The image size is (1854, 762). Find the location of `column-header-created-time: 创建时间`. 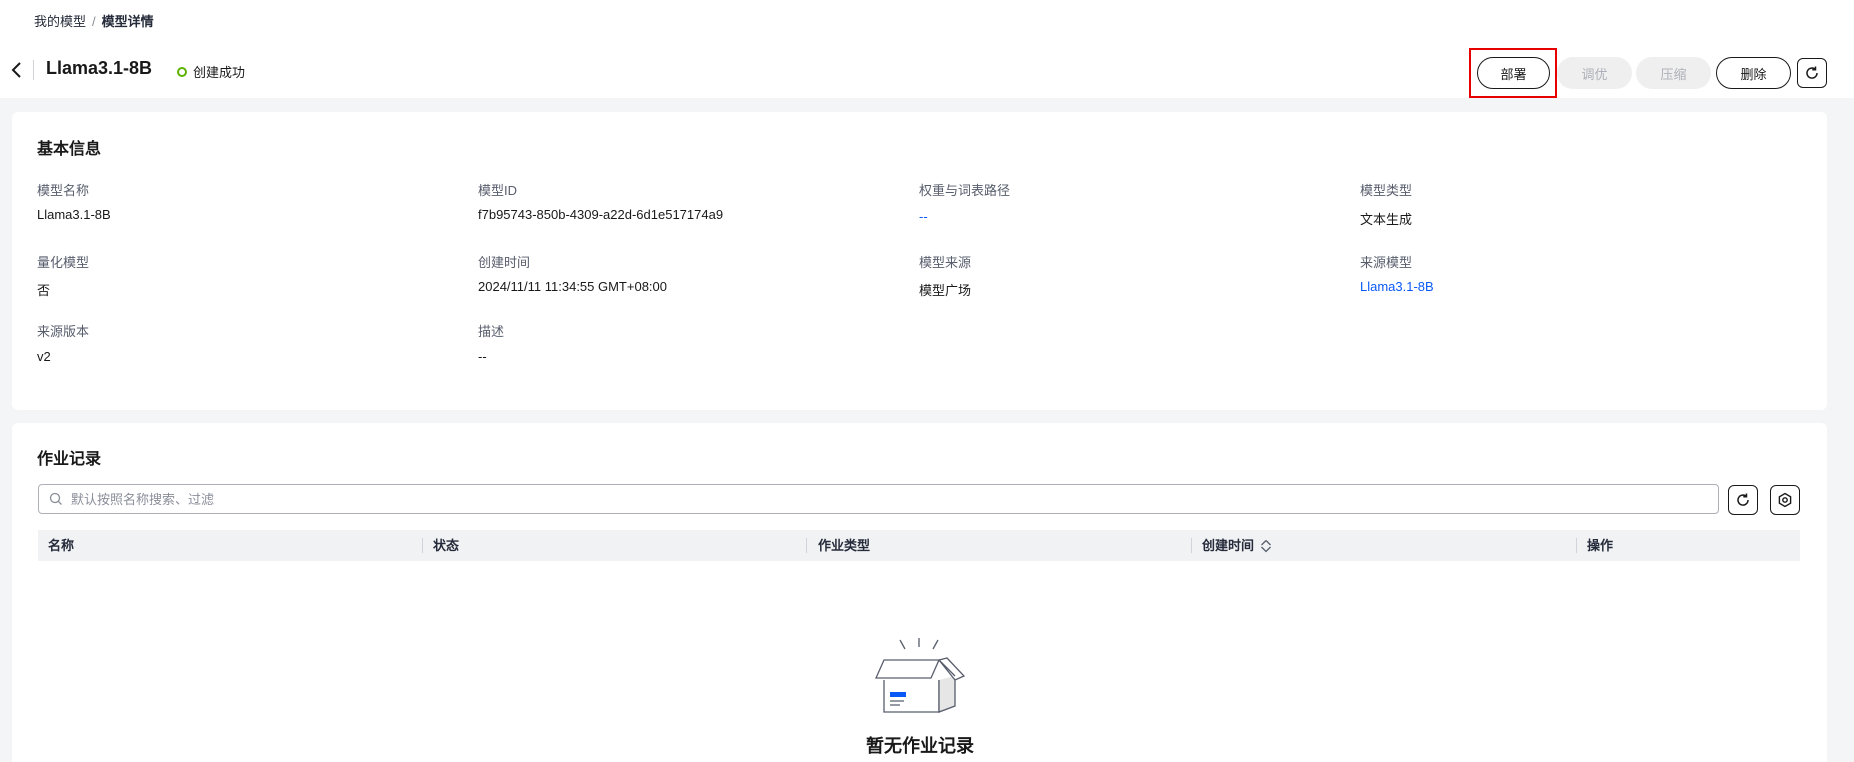

column-header-created-time: 创建时间 is located at coordinates (1237, 545).